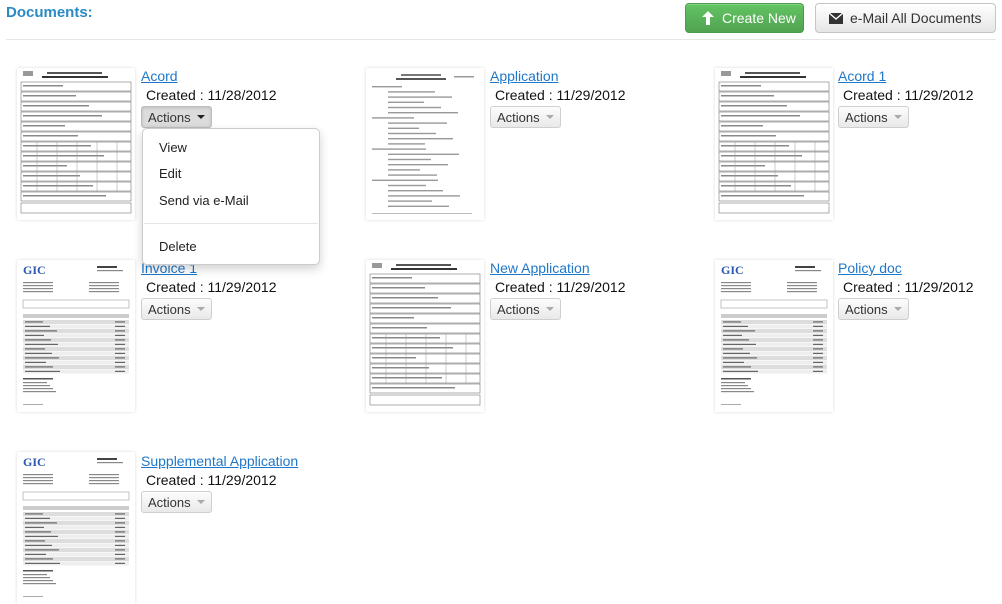 The width and height of the screenshot is (1002, 604). I want to click on email-all-label: e-Mail All Documents, so click(916, 18).